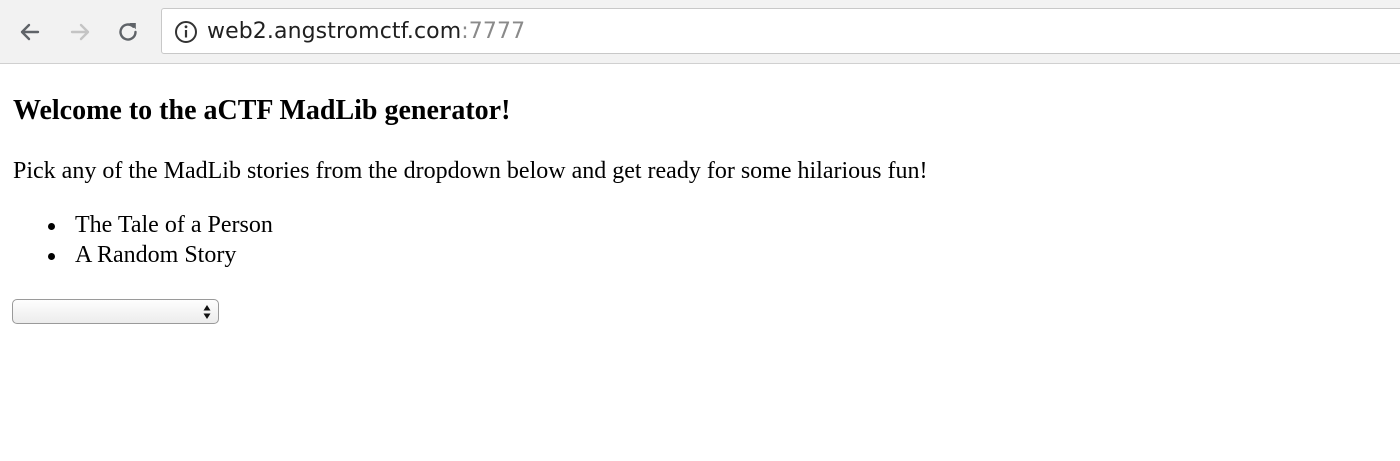  What do you see at coordinates (262, 110) in the screenshot?
I see `page-title: Welcome to the aCTF MadLib generator!` at bounding box center [262, 110].